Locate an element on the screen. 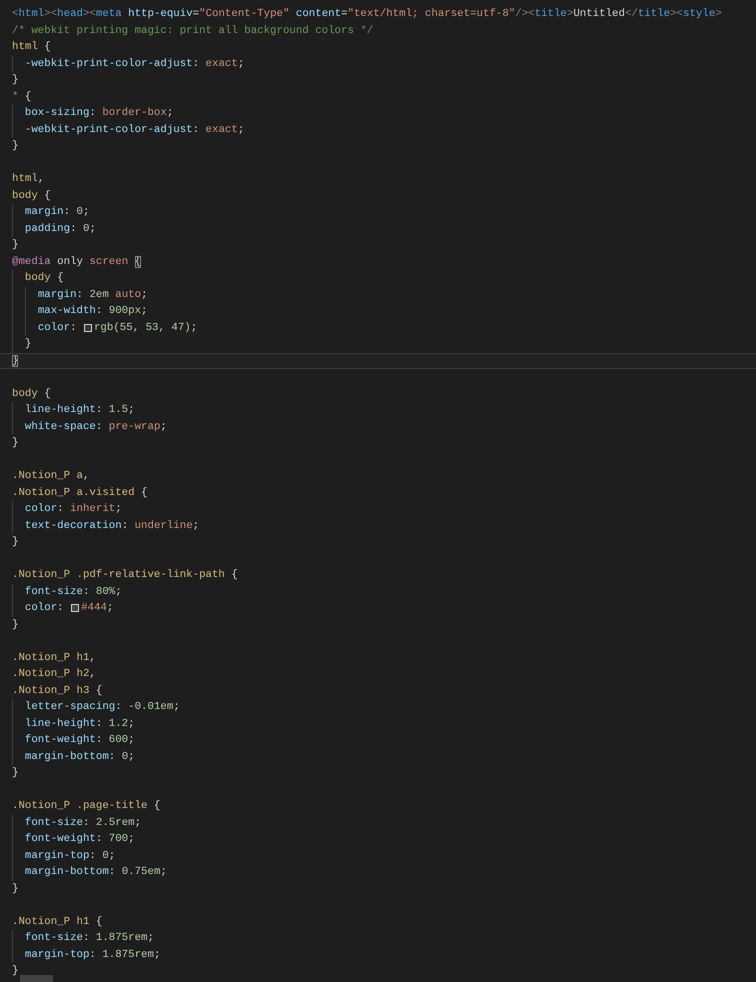 The height and width of the screenshot is (982, 756). code-line: .Notion_P h1 { is located at coordinates (57, 922).